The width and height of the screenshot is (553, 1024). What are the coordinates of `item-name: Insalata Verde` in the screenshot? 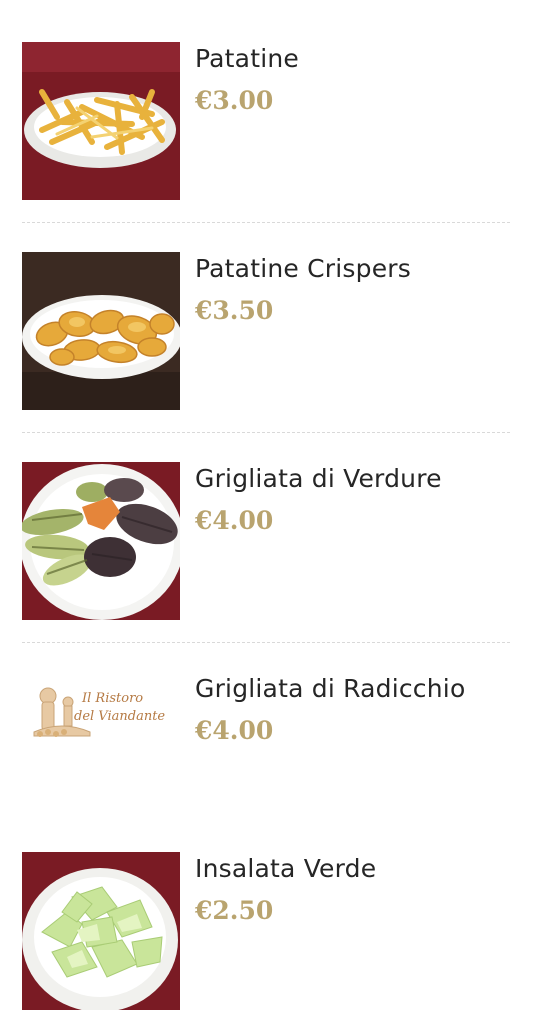 It's located at (286, 868).